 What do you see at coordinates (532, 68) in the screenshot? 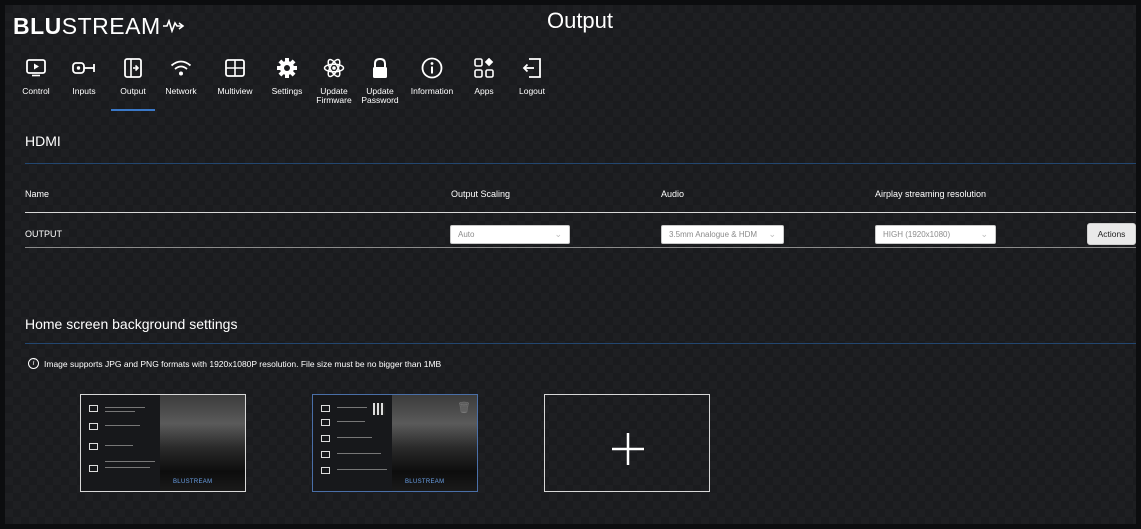
I see `logout-icon` at bounding box center [532, 68].